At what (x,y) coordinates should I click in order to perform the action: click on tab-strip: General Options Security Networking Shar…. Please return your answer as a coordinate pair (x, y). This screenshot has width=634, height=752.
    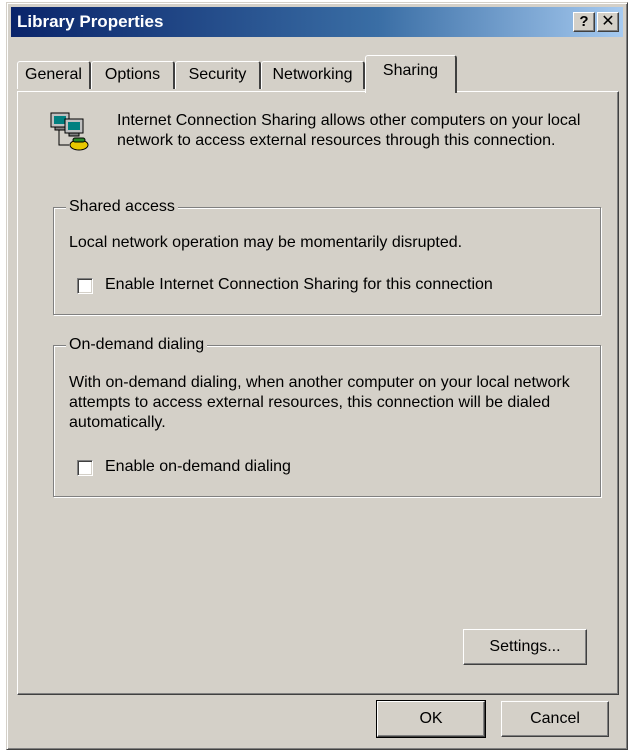
    Looking at the image, I should click on (317, 73).